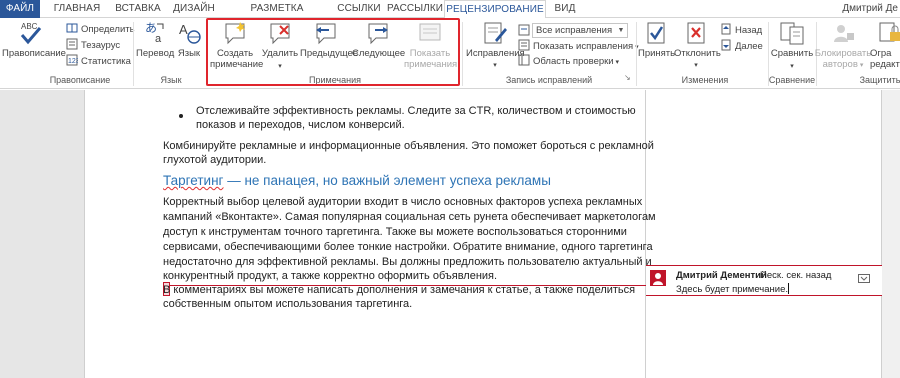 The width and height of the screenshot is (900, 378). I want to click on thesaurus-button: Тезаурус, so click(93, 45).